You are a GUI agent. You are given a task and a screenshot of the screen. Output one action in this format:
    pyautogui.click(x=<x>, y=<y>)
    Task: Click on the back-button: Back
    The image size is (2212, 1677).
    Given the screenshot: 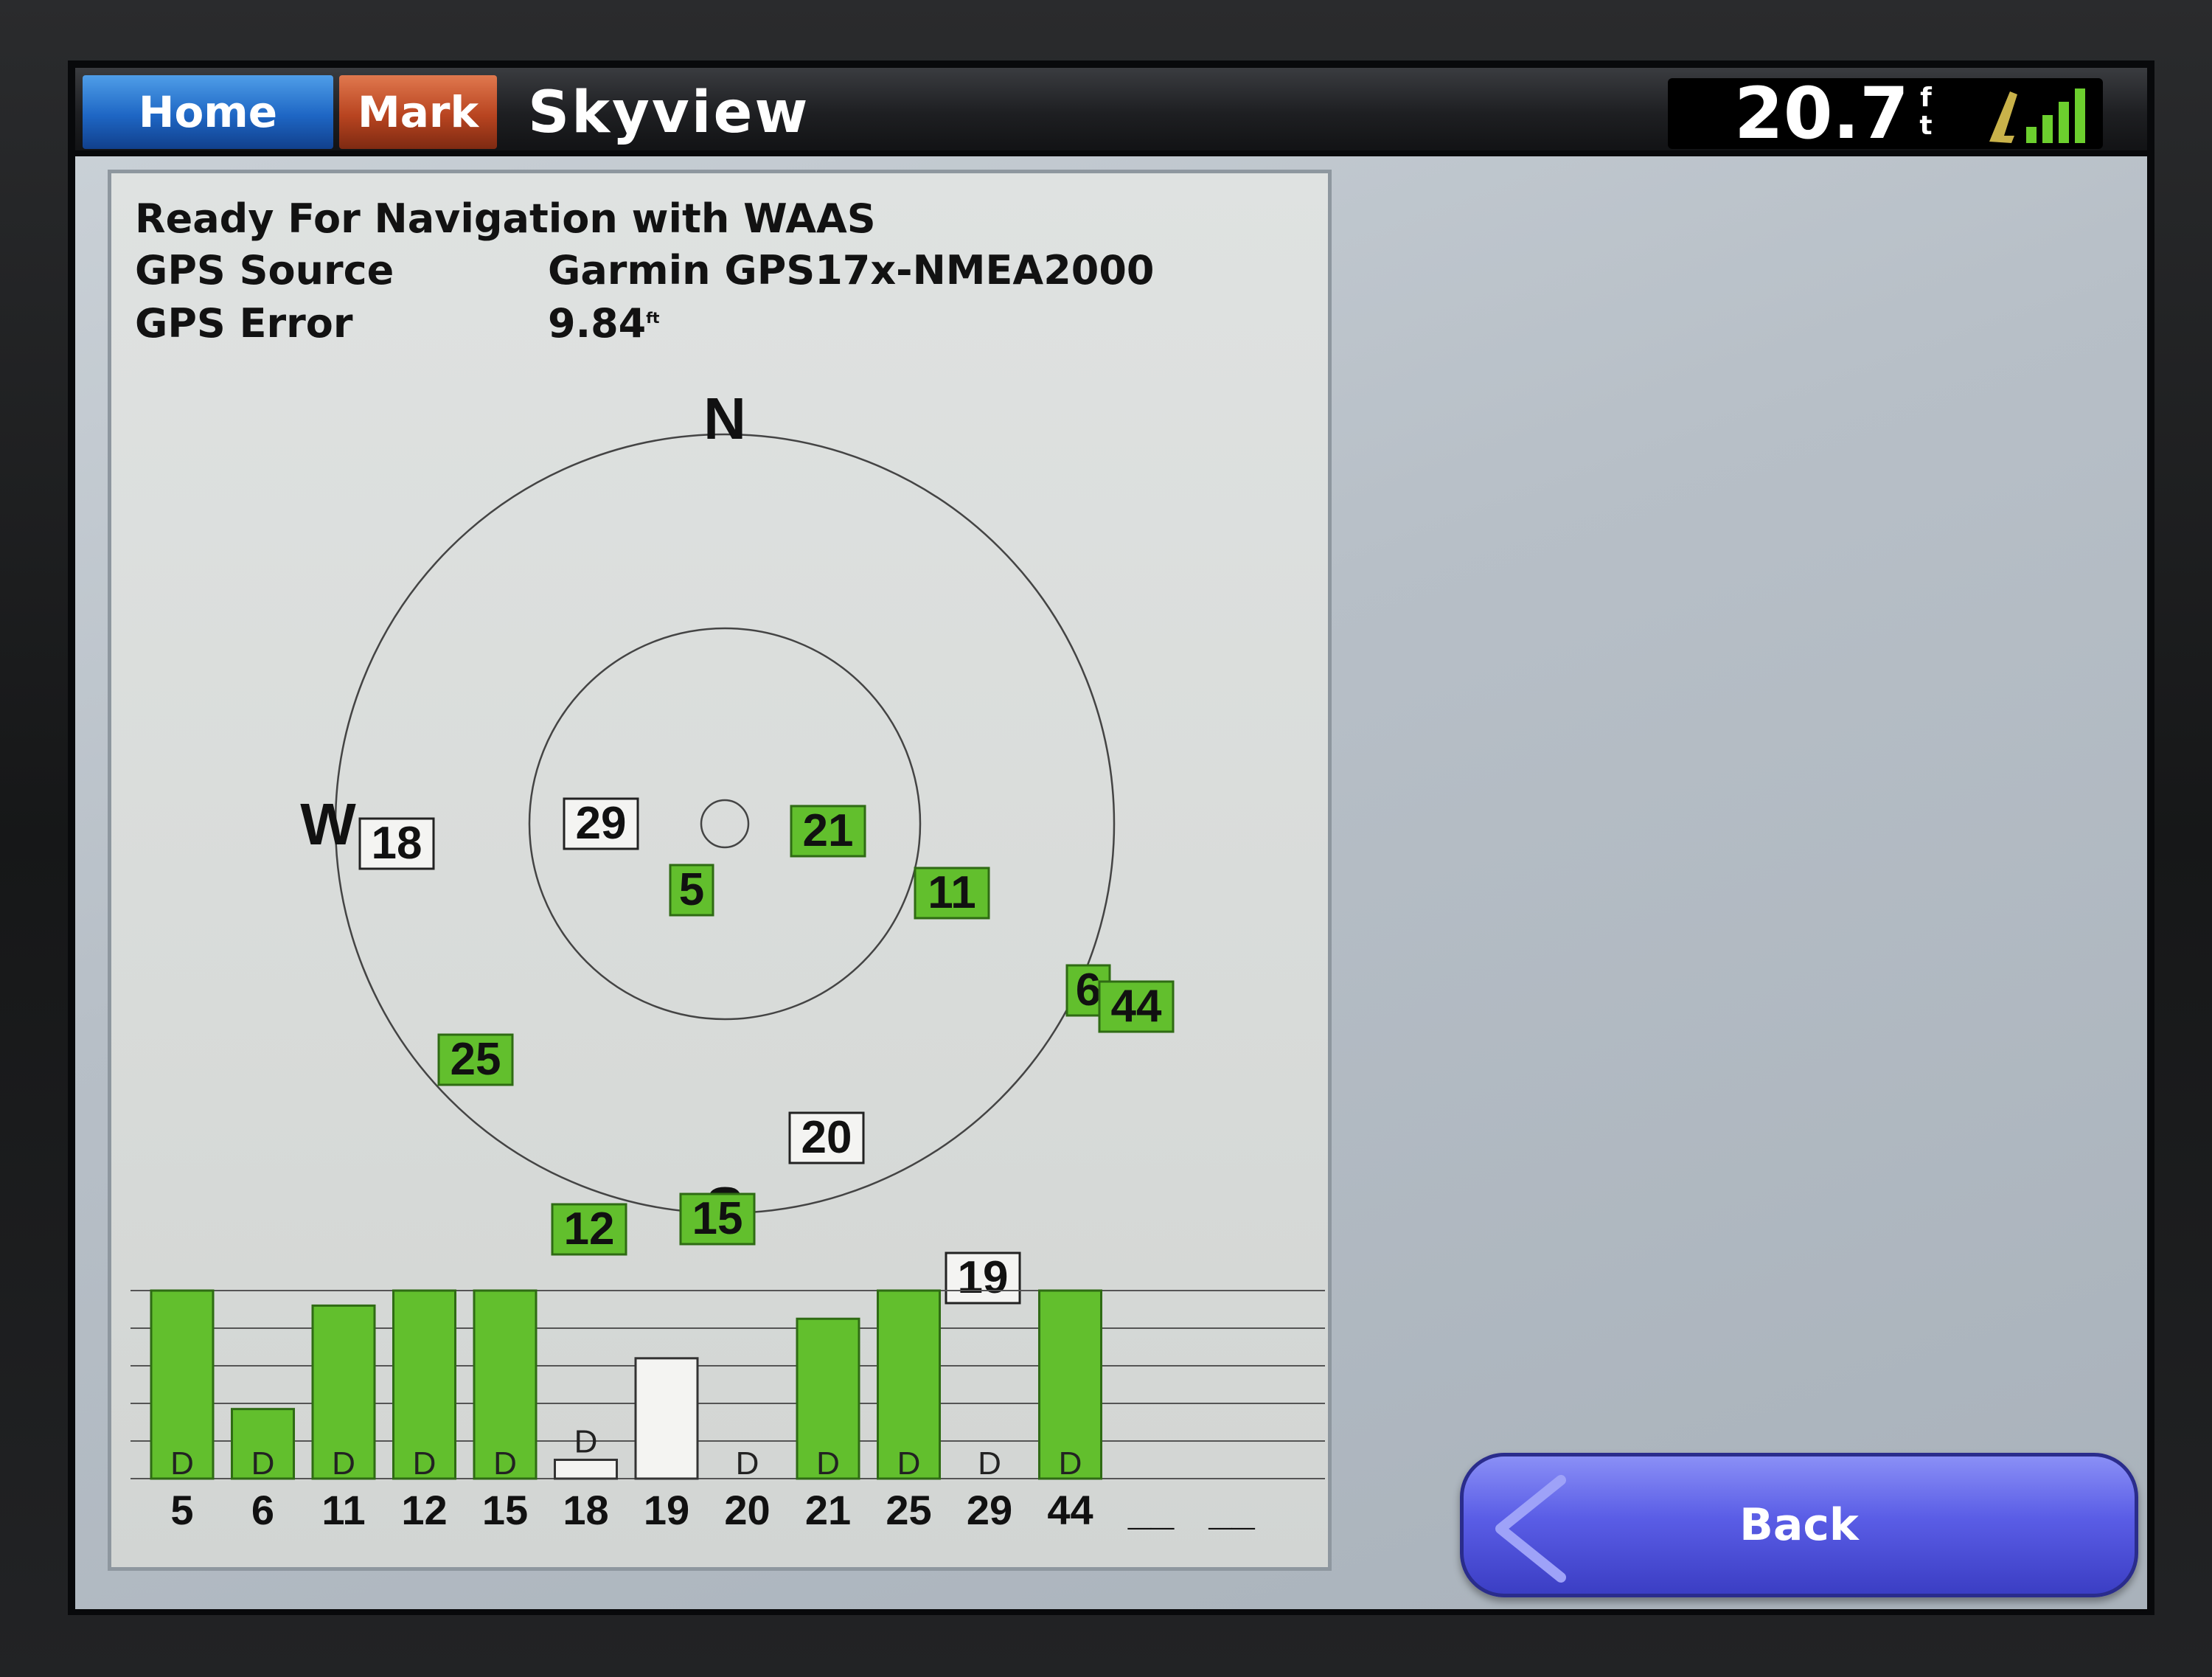 What is the action you would take?
    pyautogui.click(x=1799, y=1525)
    